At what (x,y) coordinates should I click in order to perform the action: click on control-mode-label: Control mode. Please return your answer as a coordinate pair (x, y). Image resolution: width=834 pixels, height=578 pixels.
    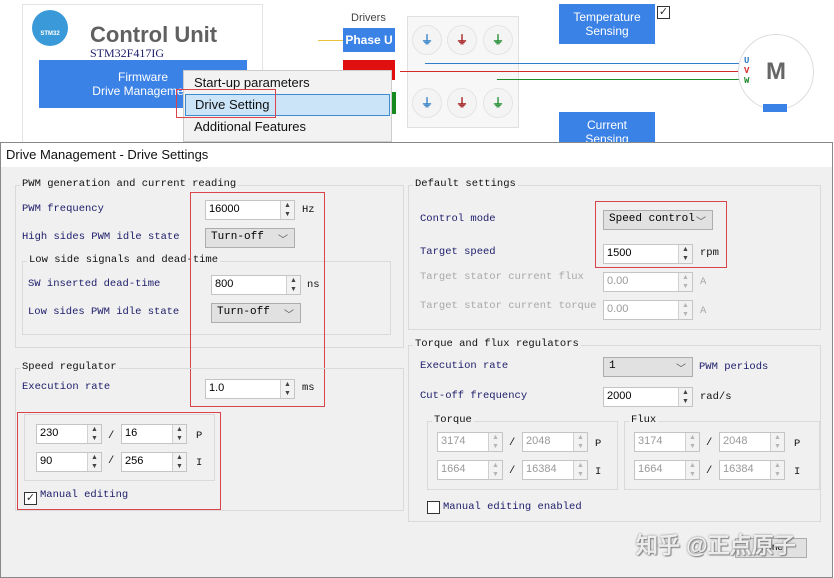
    Looking at the image, I should click on (458, 219).